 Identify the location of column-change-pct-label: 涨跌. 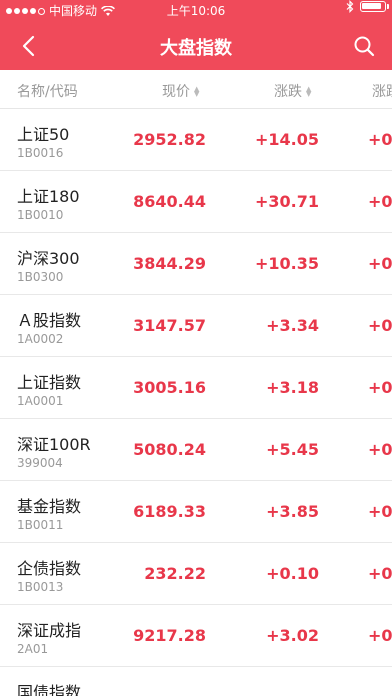
(382, 92).